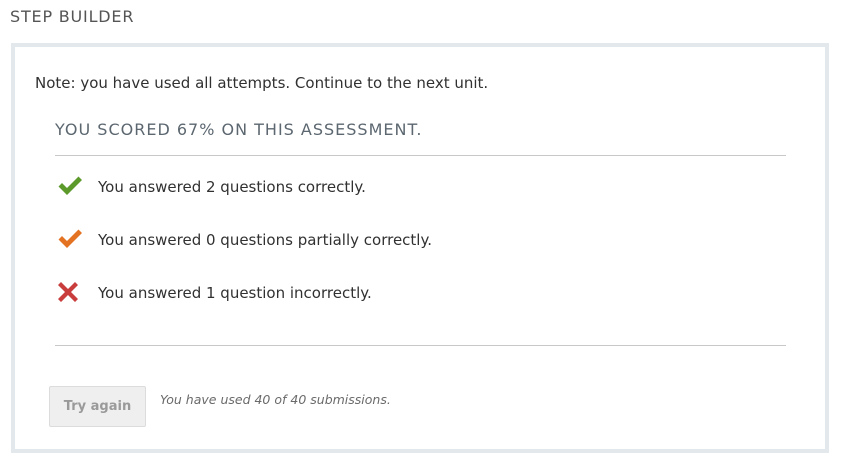 The height and width of the screenshot is (464, 841). I want to click on divider-top, so click(420, 155).